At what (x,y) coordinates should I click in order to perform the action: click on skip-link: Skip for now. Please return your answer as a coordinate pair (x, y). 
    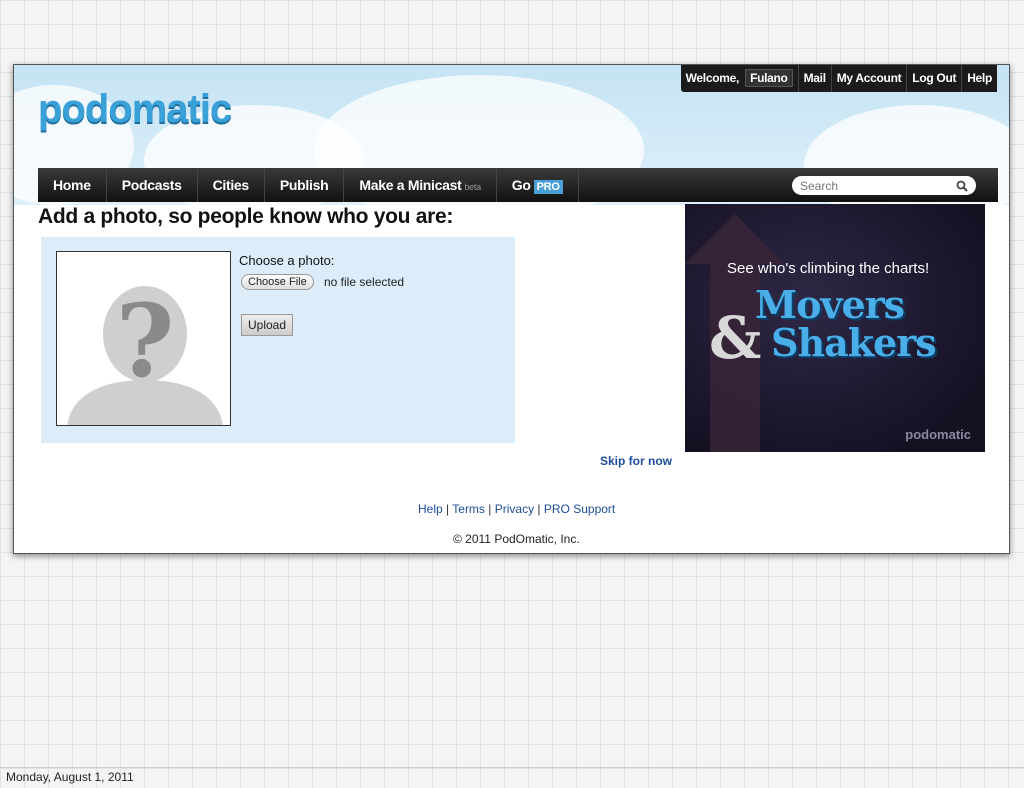
    Looking at the image, I should click on (636, 461).